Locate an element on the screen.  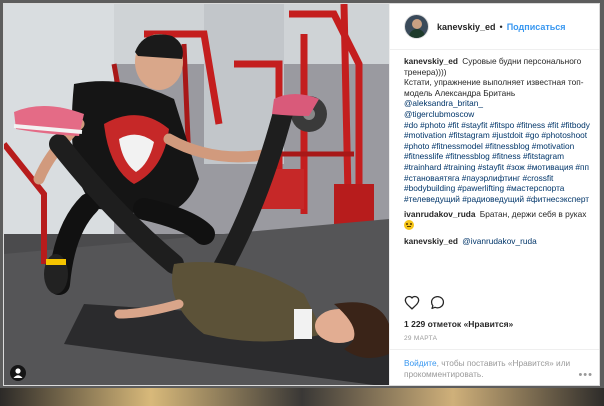
likes-count: 1 229 отметок «Нравится» is located at coordinates (458, 324).